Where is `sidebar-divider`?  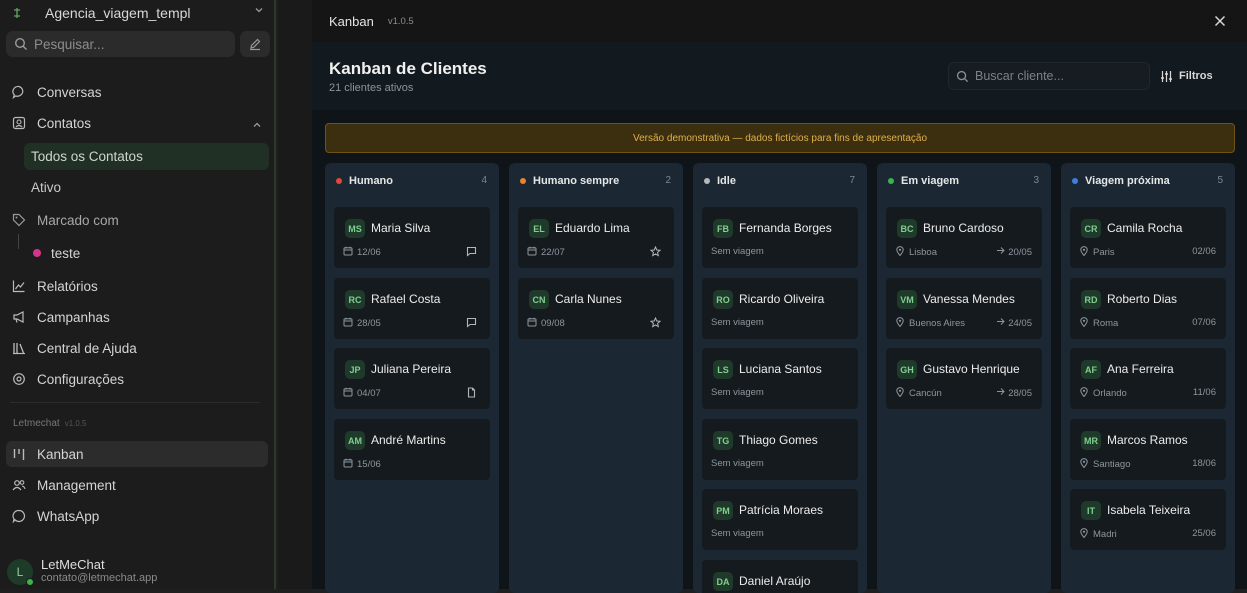 sidebar-divider is located at coordinates (135, 402).